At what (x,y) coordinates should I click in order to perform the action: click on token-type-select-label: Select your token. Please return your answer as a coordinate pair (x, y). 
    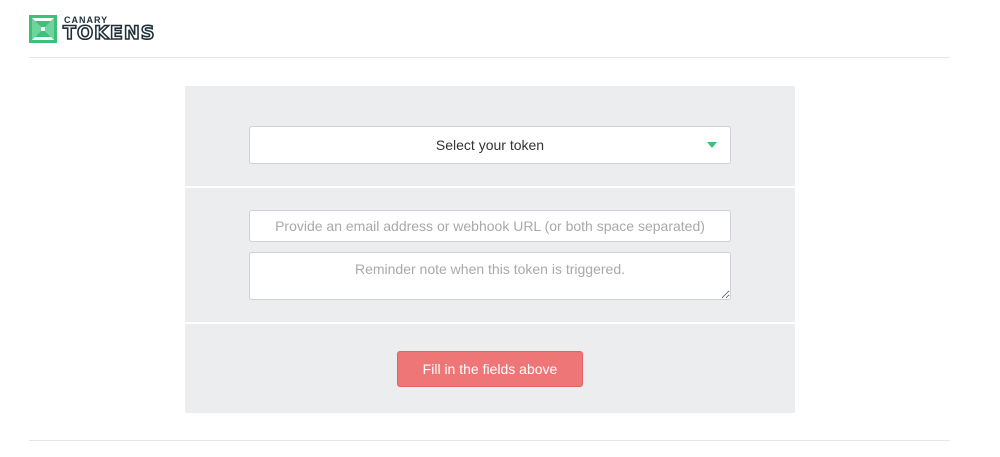
    Looking at the image, I should click on (490, 145).